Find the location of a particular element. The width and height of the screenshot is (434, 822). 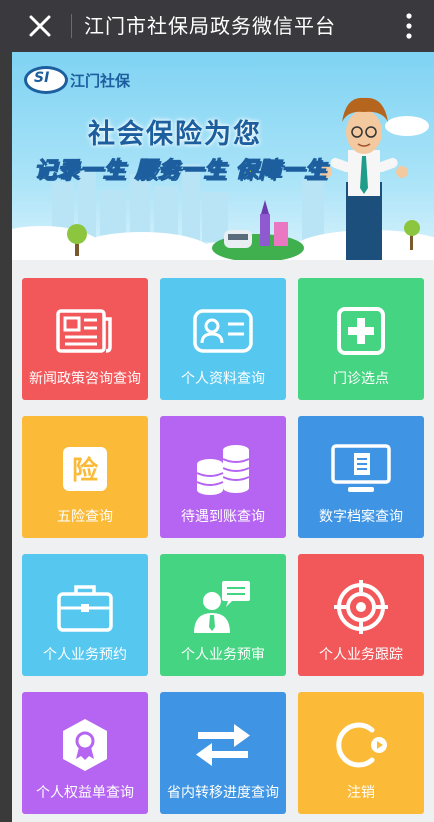

tile-personal-info: 个人资料查询 is located at coordinates (223, 339).